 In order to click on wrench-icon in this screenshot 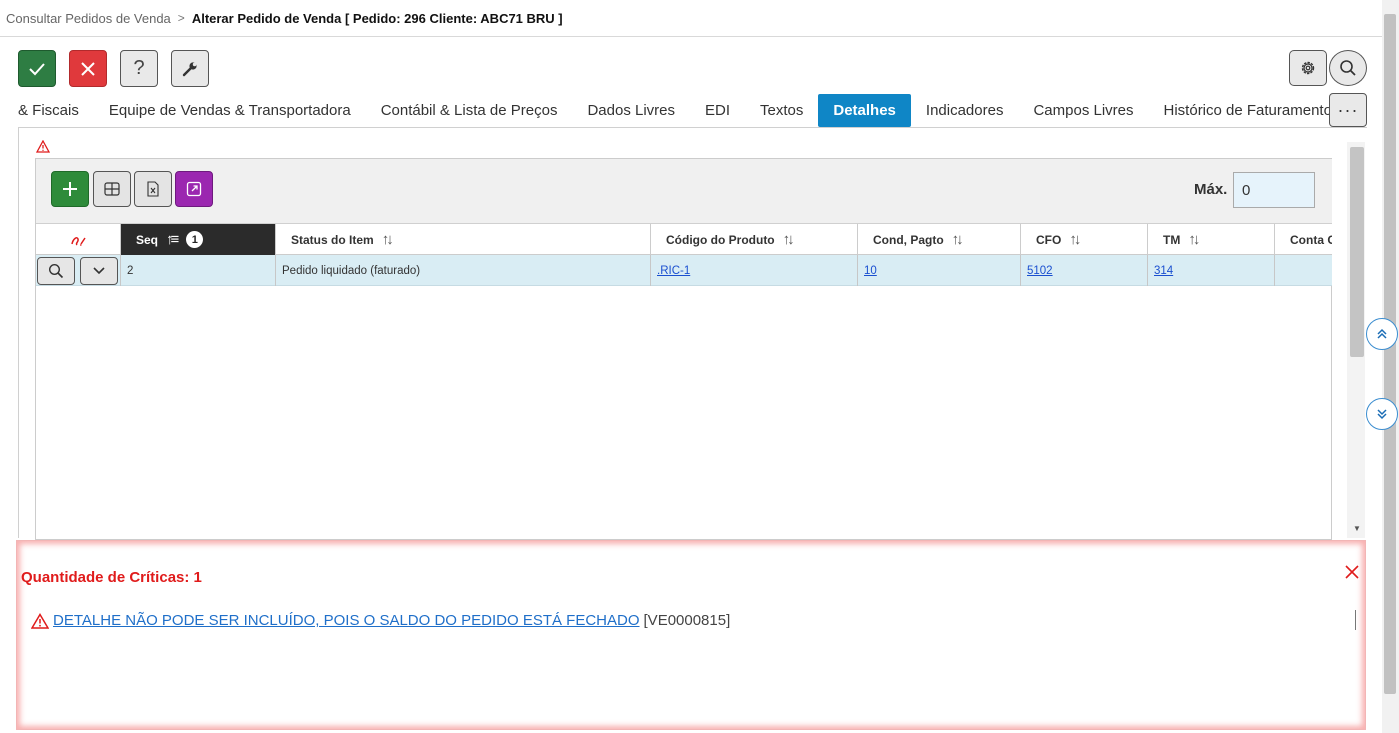, I will do `click(189, 68)`.